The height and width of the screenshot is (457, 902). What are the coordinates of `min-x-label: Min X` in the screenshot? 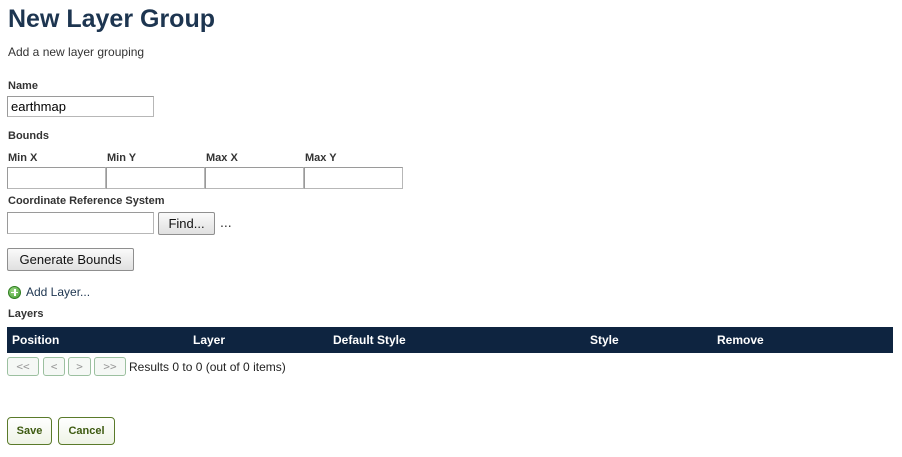 It's located at (23, 158).